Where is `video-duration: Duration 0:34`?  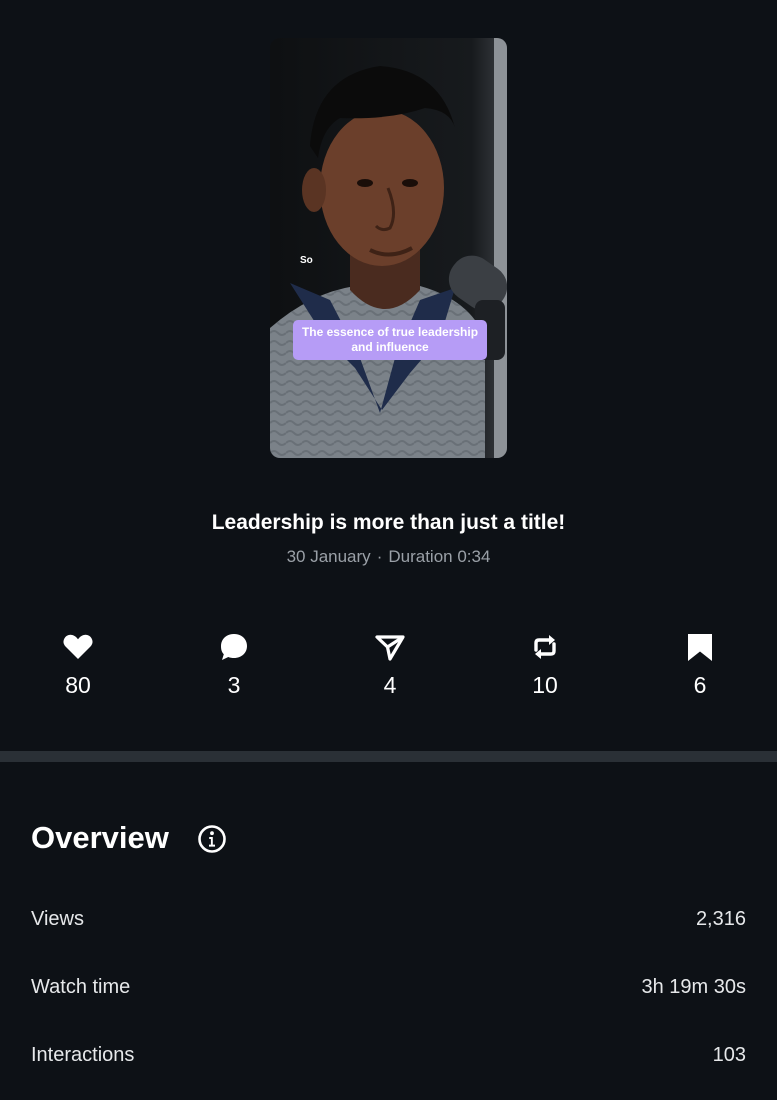 video-duration: Duration 0:34 is located at coordinates (439, 556).